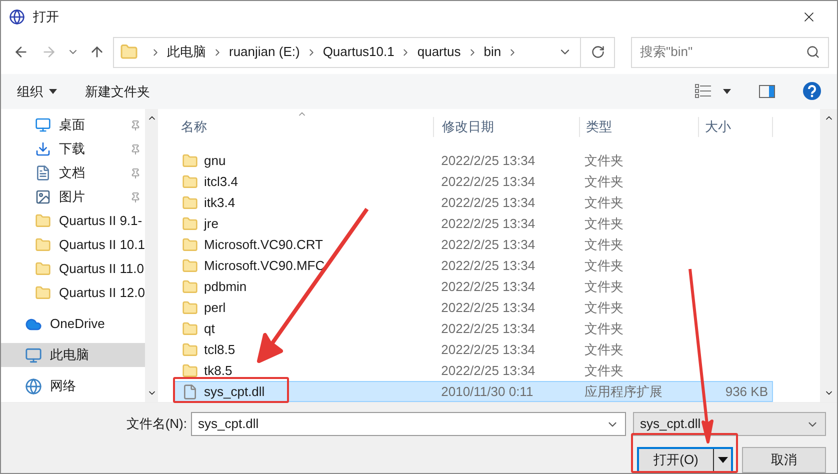 This screenshot has width=838, height=474. I want to click on breadcrumb-item: Quartus10.1, so click(358, 52).